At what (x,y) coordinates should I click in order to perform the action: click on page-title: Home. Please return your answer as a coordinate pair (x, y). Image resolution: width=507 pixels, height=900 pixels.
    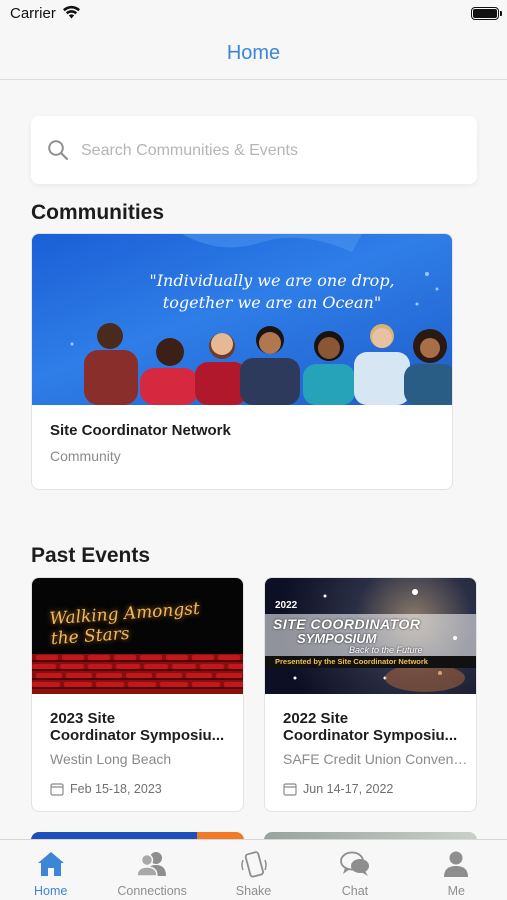
    Looking at the image, I should click on (253, 53).